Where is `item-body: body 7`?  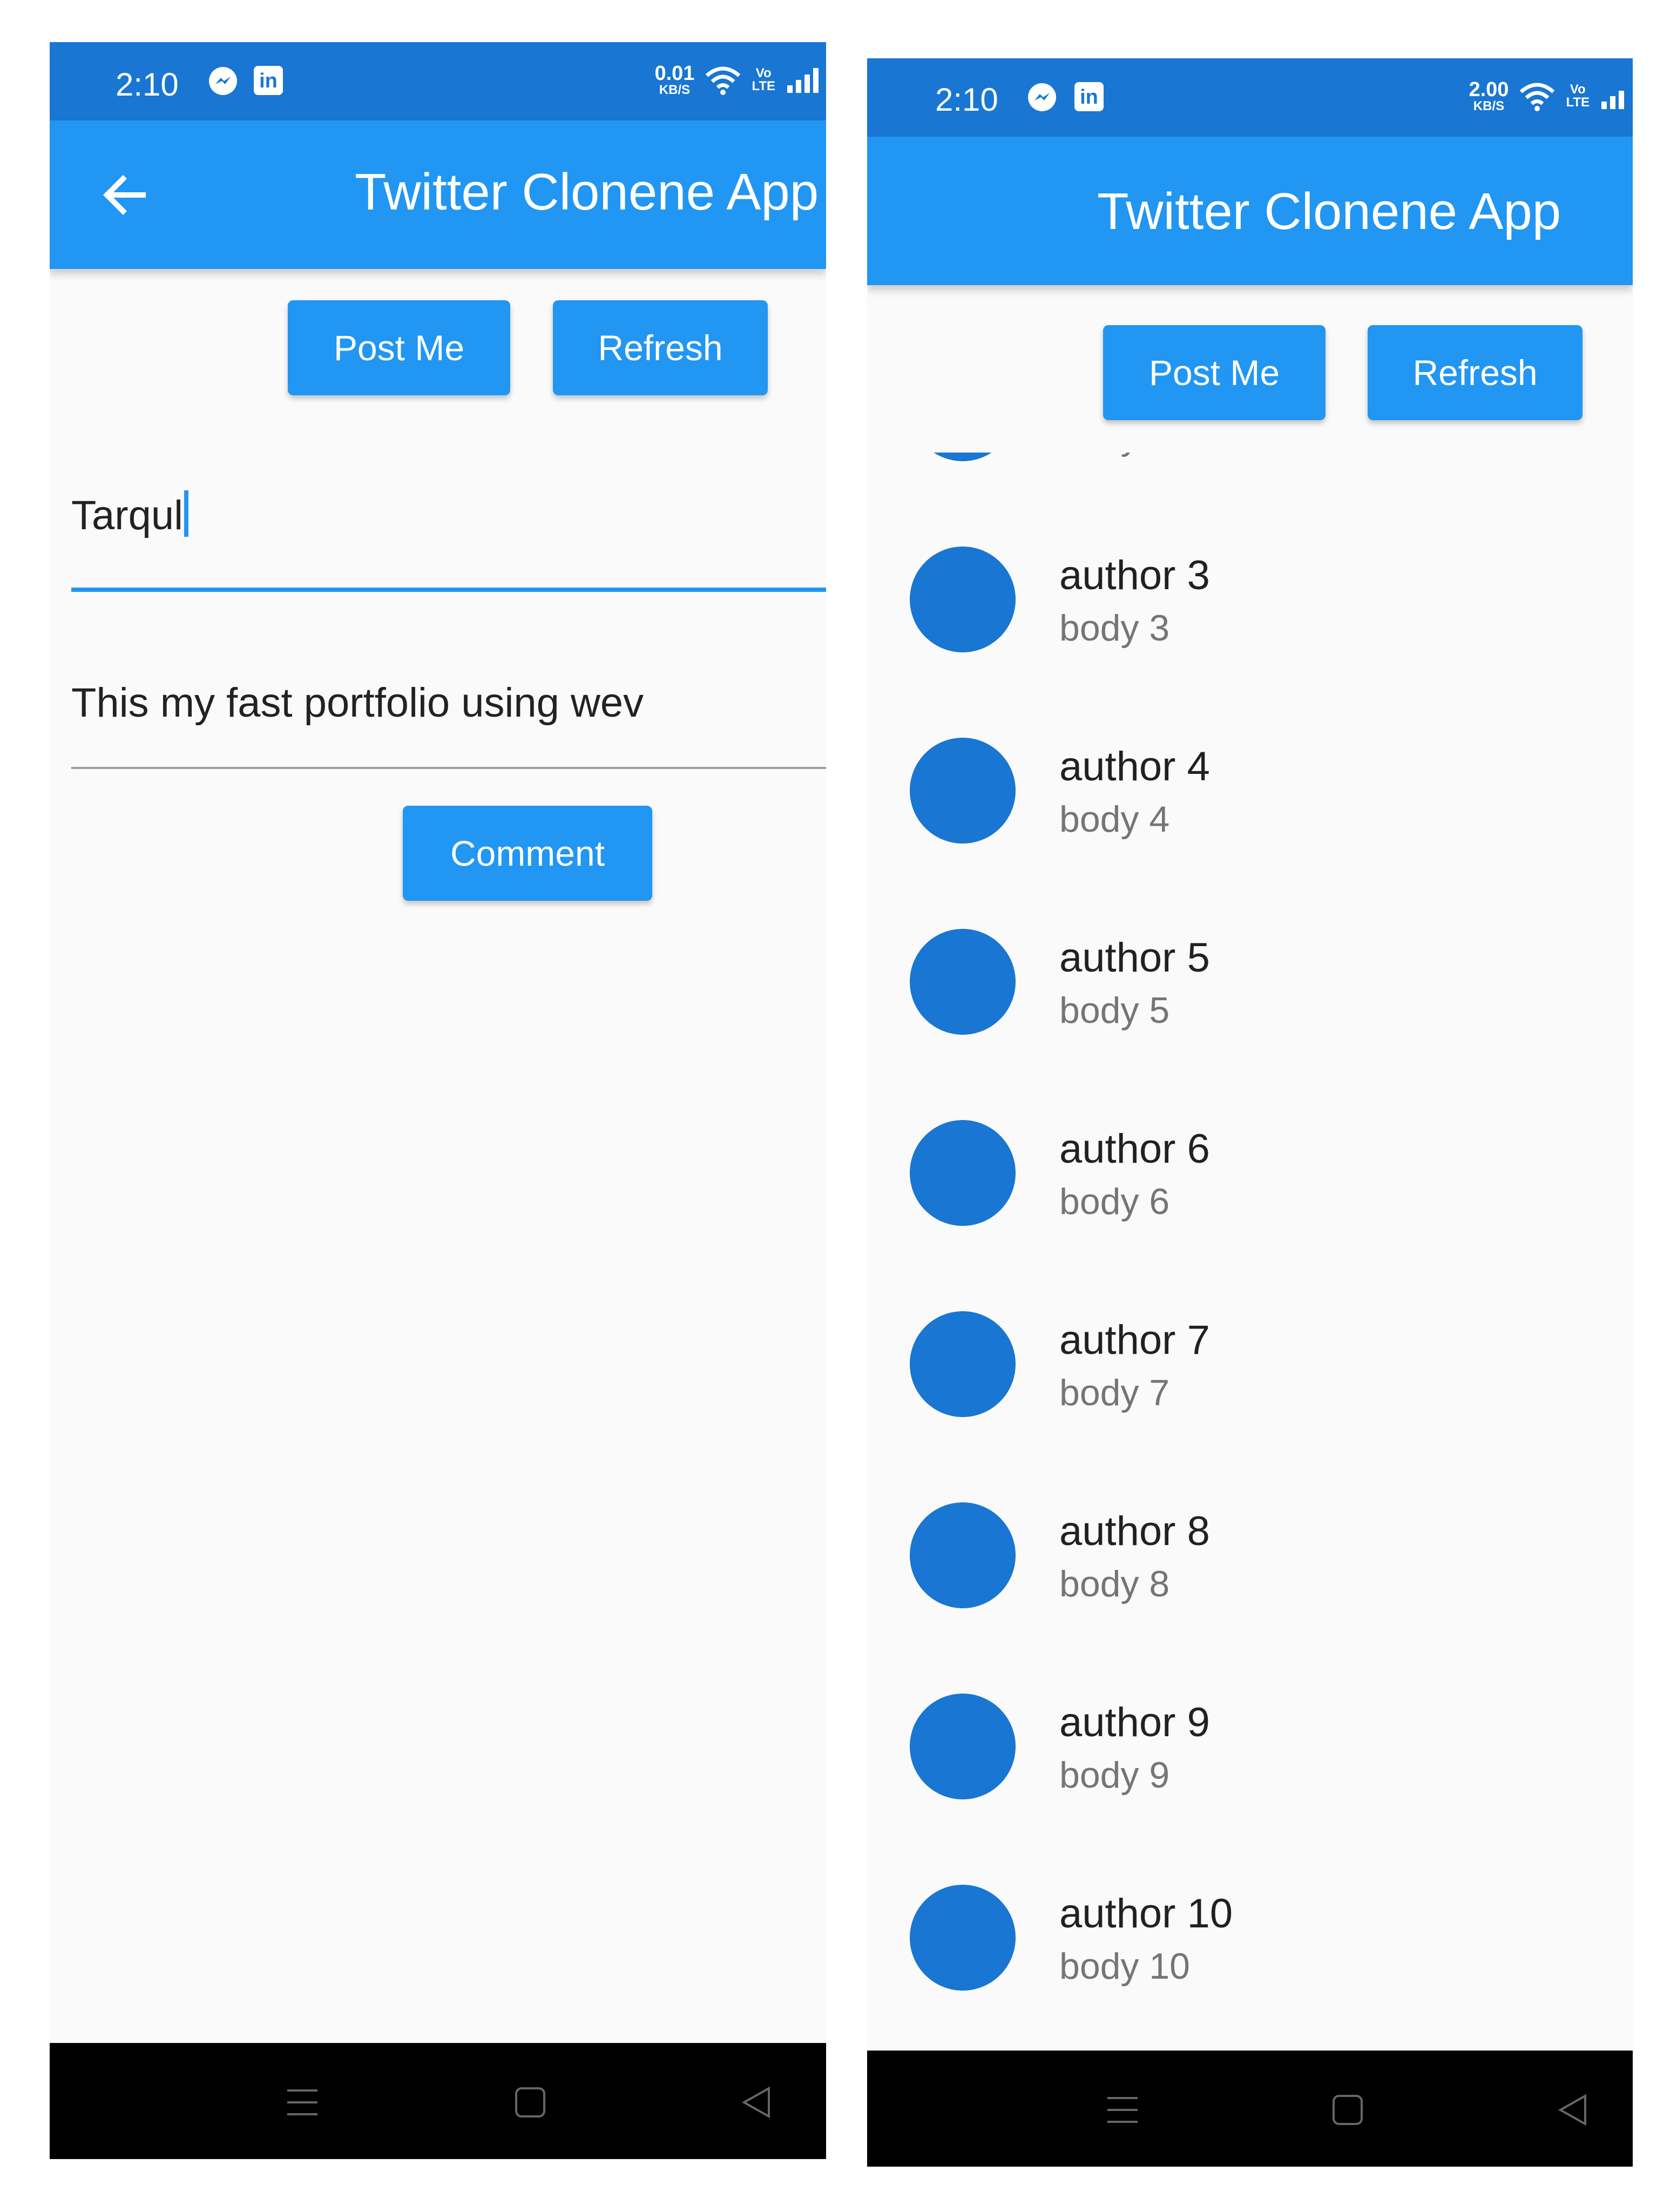 item-body: body 7 is located at coordinates (1114, 1392).